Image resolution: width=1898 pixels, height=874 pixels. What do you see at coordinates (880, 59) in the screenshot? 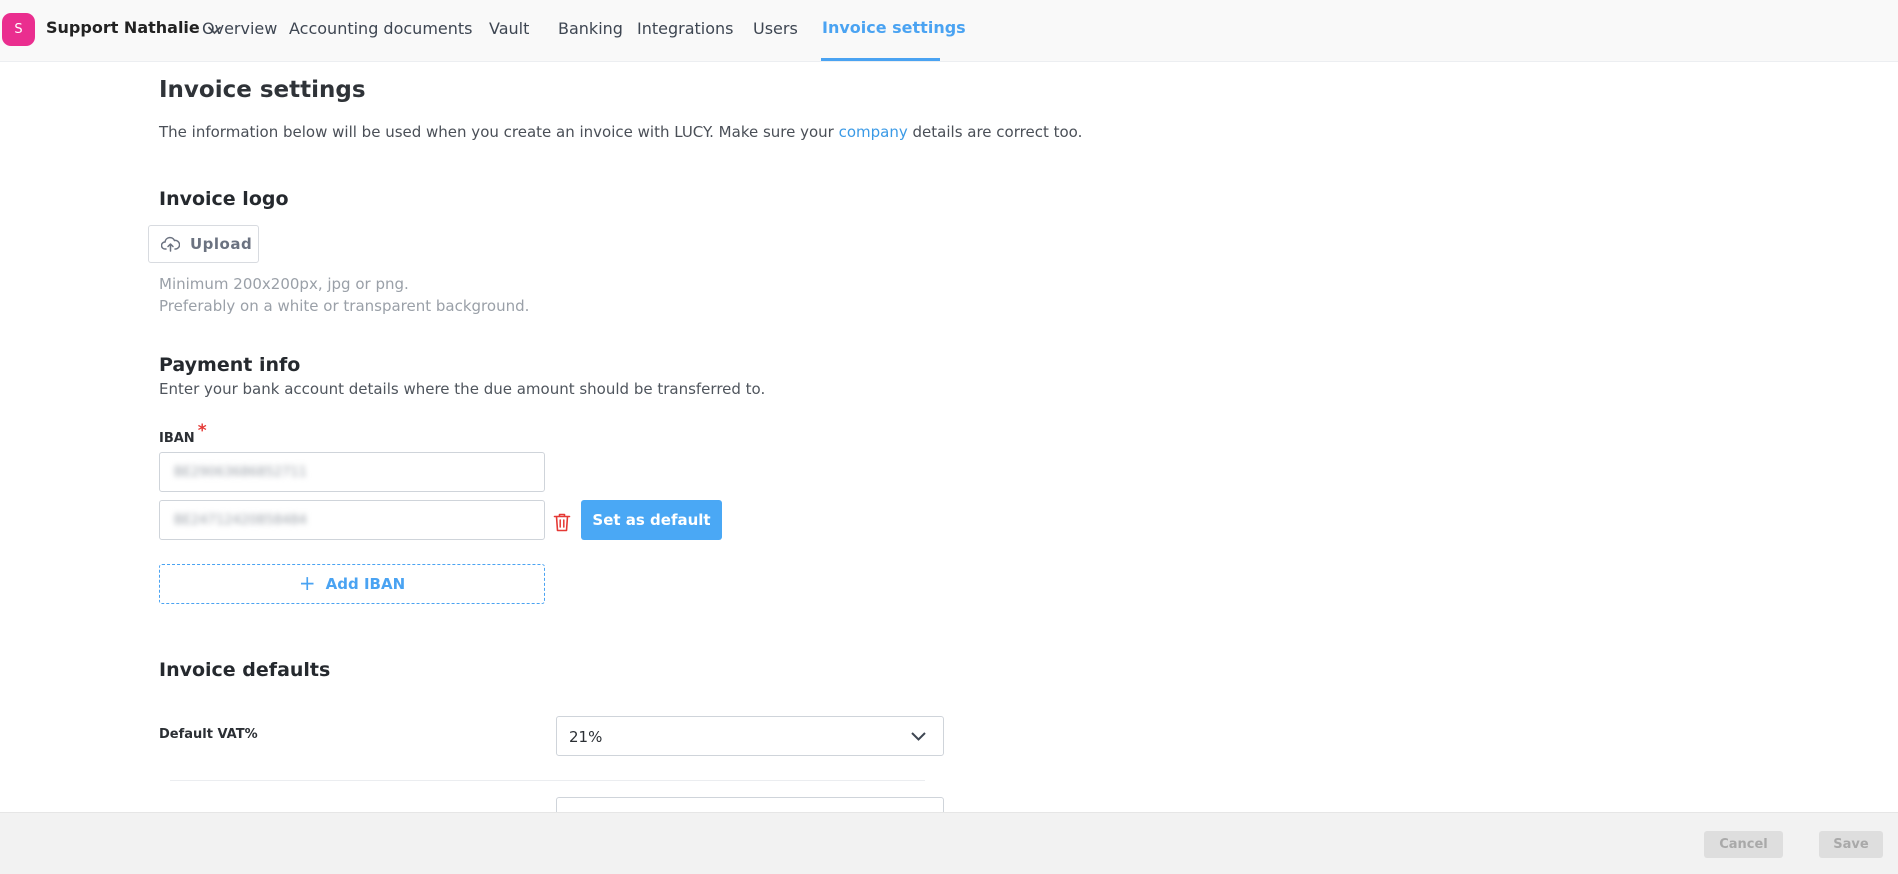
I see `active-tab-indicator` at bounding box center [880, 59].